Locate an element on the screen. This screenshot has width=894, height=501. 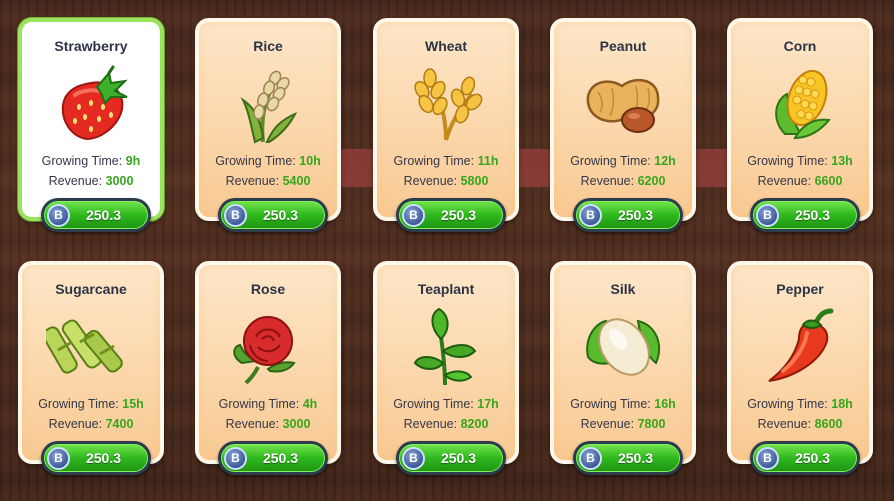
growing-time-value: 4h is located at coordinates (310, 404).